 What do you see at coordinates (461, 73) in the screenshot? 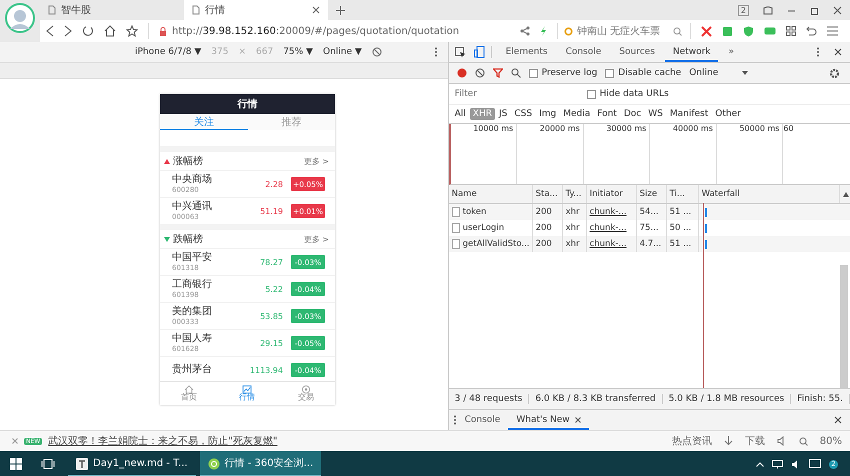
I see `record-icon` at bounding box center [461, 73].